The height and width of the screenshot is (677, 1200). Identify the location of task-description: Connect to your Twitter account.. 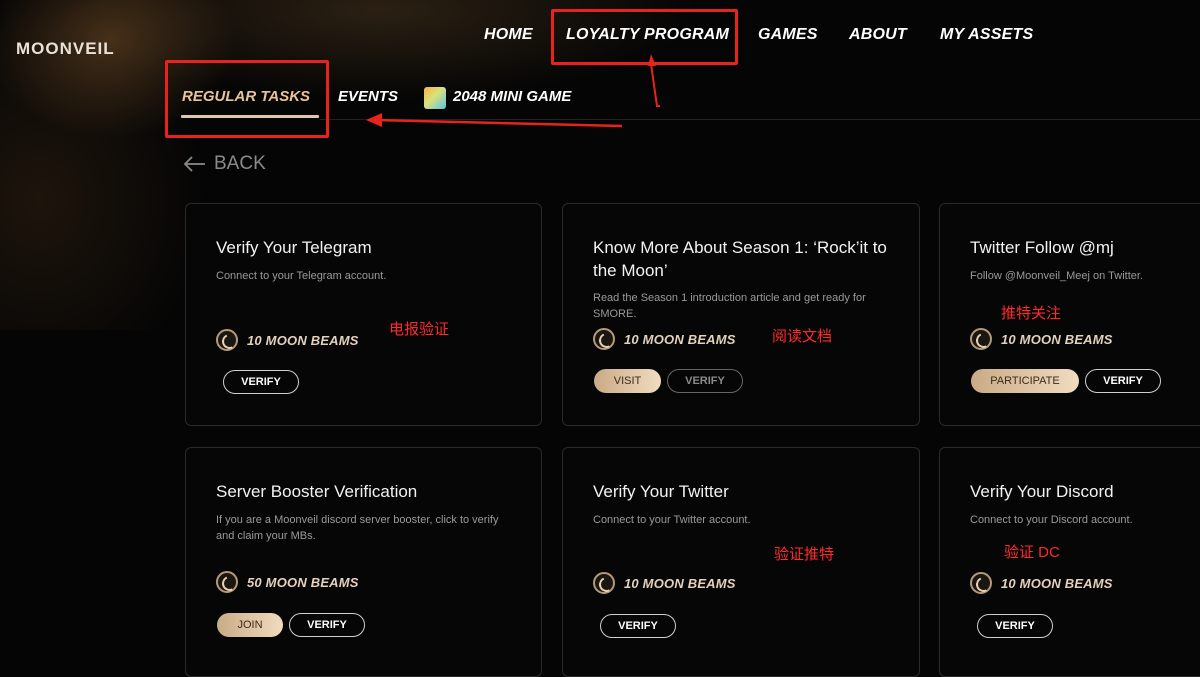
(672, 520).